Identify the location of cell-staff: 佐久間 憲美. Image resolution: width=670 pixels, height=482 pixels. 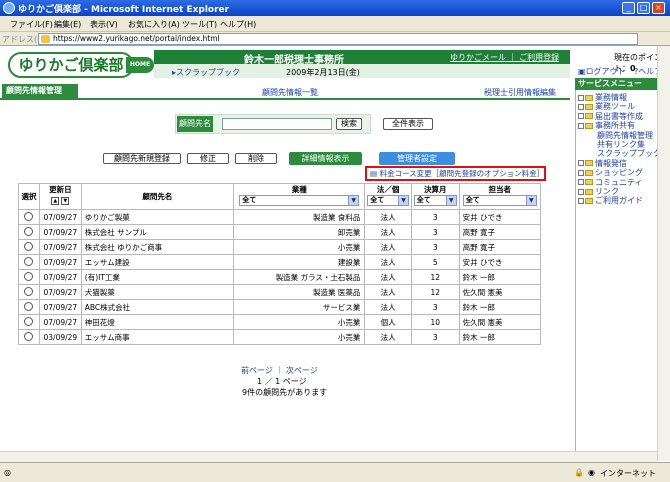
(500, 322).